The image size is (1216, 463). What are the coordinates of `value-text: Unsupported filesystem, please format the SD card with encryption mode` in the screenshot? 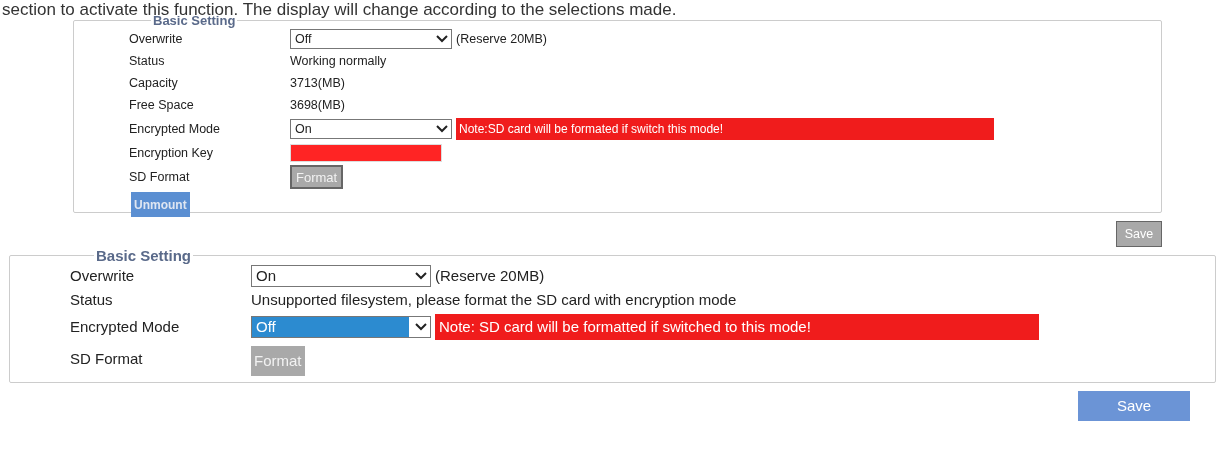 It's located at (494, 299).